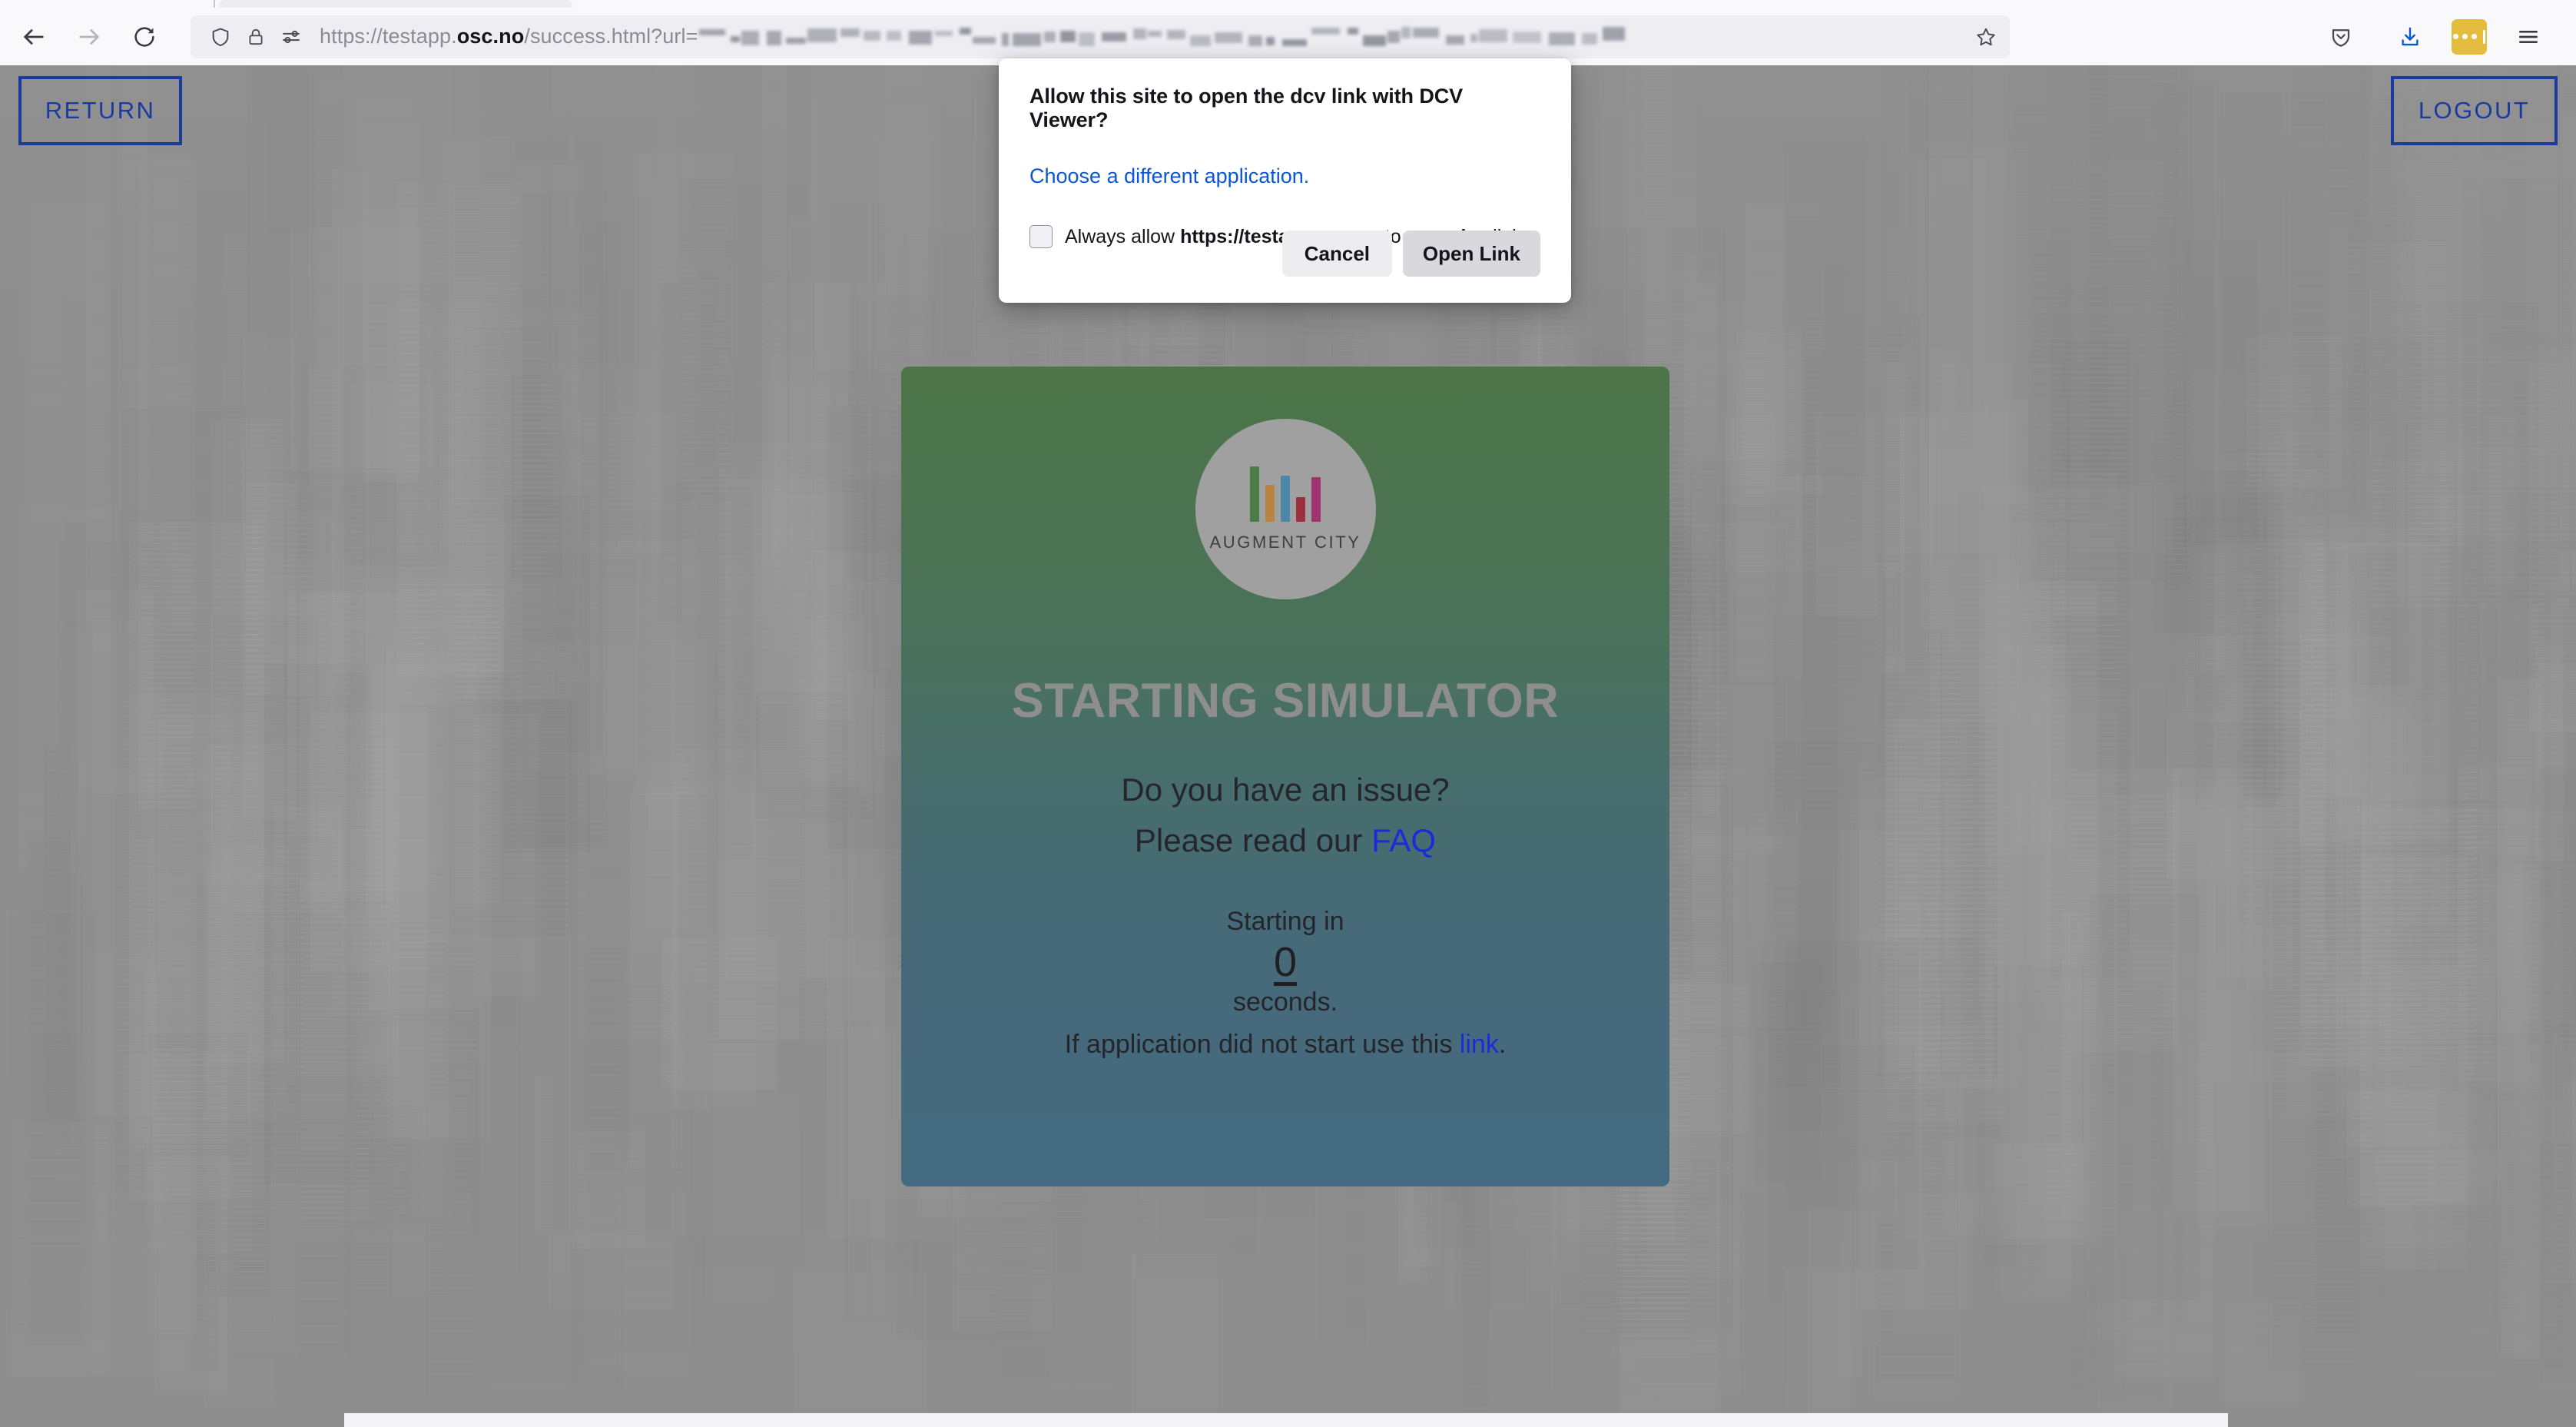  I want to click on url-text: https://testapp. osc.no/success.html?url=, so click(1160, 37).